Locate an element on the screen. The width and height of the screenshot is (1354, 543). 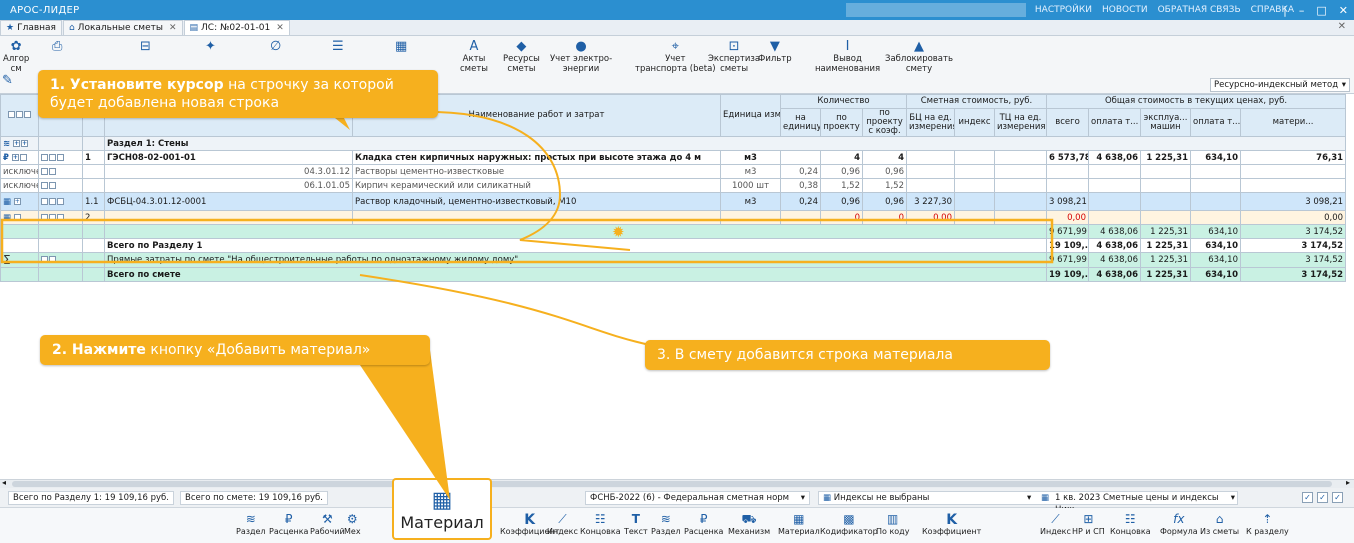
chart-icon: ⟋ is located at coordinates (1055, 519).